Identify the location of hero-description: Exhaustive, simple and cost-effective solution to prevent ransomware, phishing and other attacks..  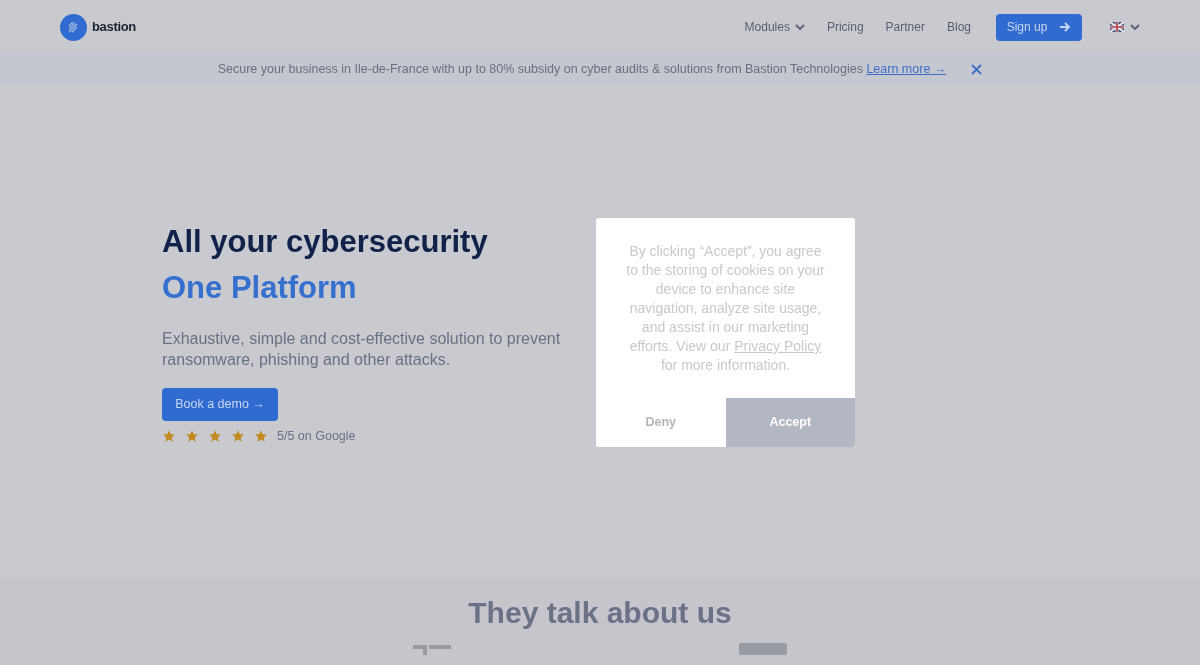
(362, 349).